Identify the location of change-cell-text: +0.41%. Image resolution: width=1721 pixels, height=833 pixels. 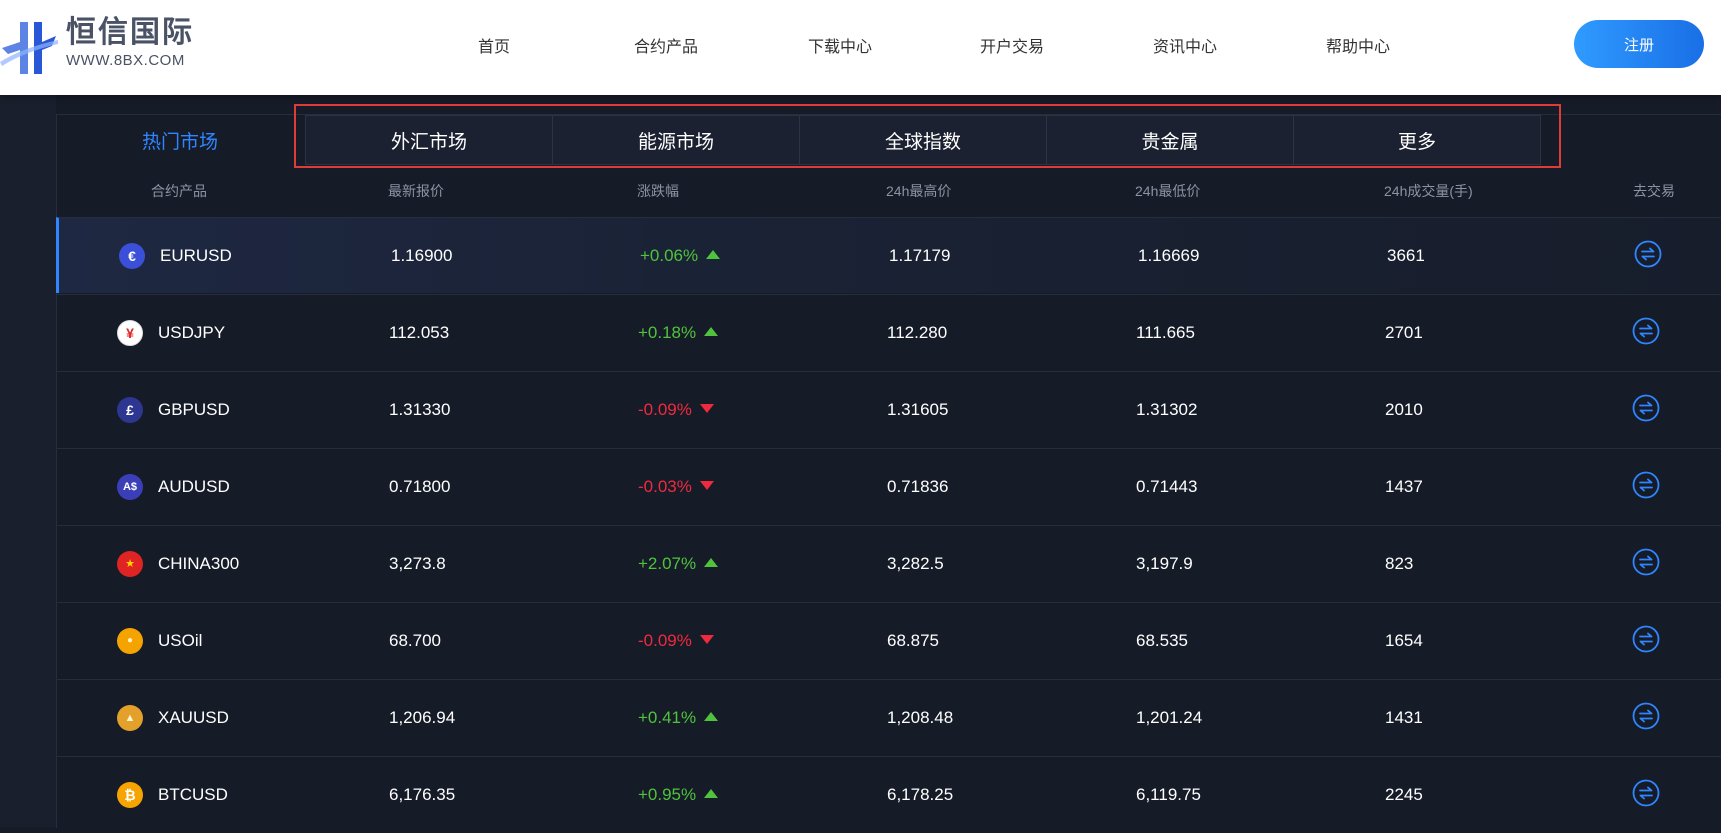
(667, 717).